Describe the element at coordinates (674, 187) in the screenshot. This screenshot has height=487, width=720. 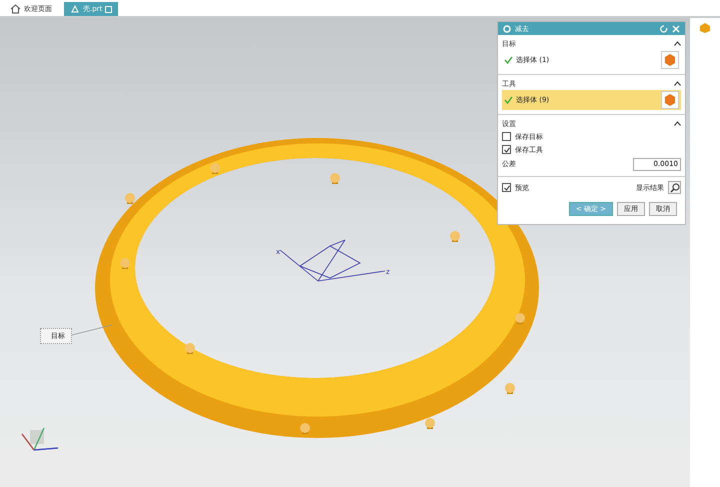
I see `search-button` at that location.